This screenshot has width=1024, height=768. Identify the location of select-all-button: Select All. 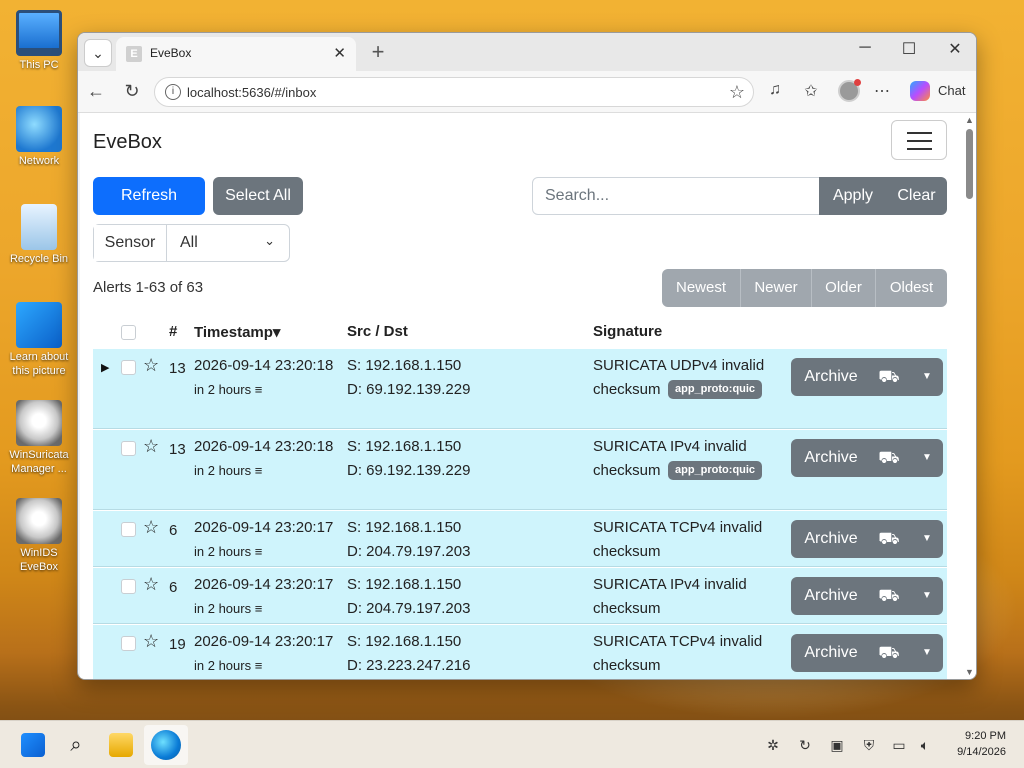
(258, 196).